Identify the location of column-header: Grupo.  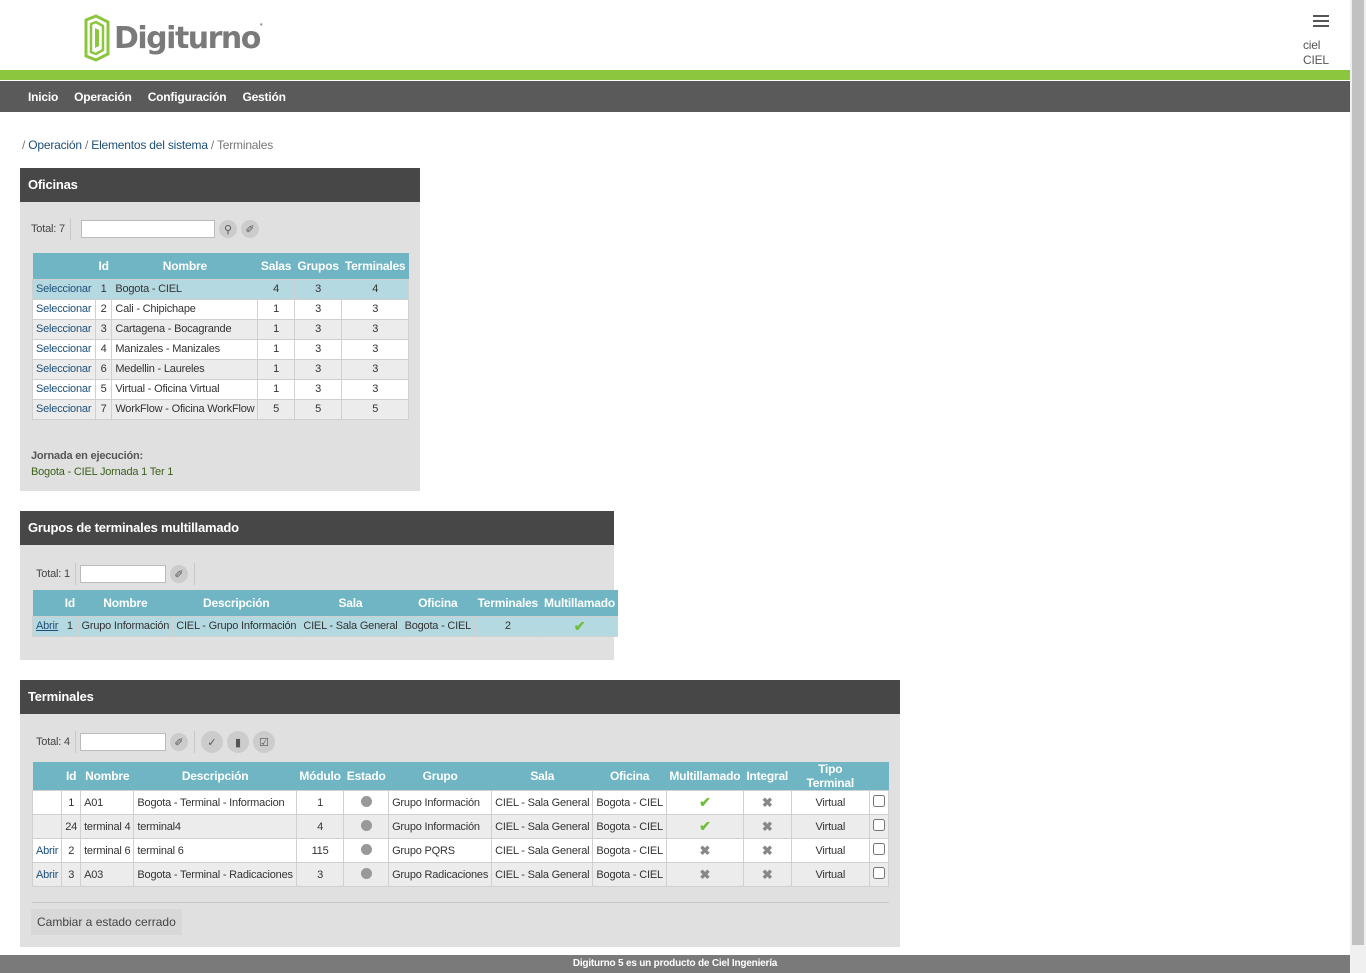
(440, 776).